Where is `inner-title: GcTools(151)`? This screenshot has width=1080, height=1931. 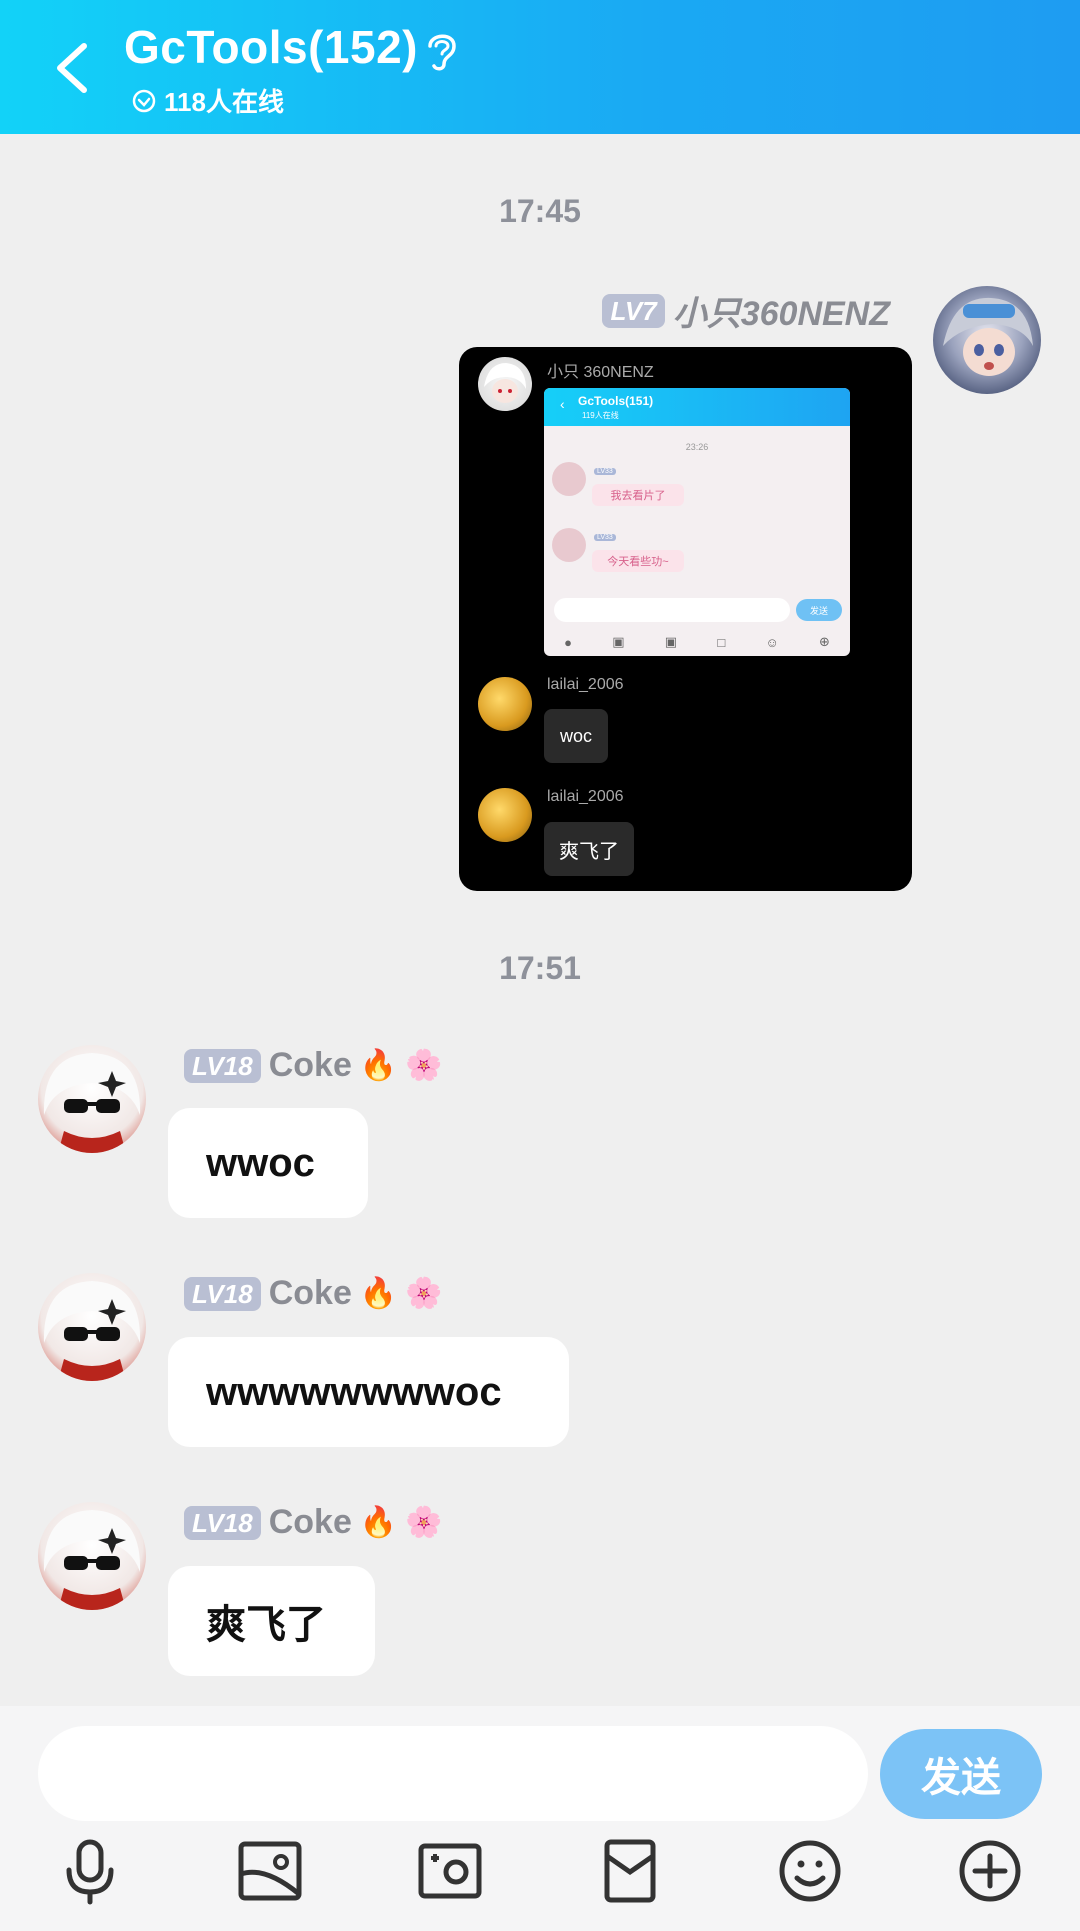 inner-title: GcTools(151) is located at coordinates (616, 401).